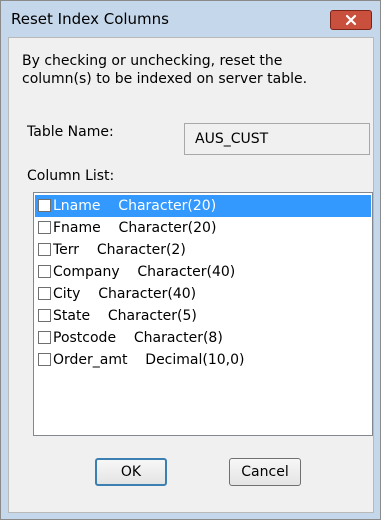 The height and width of the screenshot is (520, 381). I want to click on ok-button: OK, so click(131, 472).